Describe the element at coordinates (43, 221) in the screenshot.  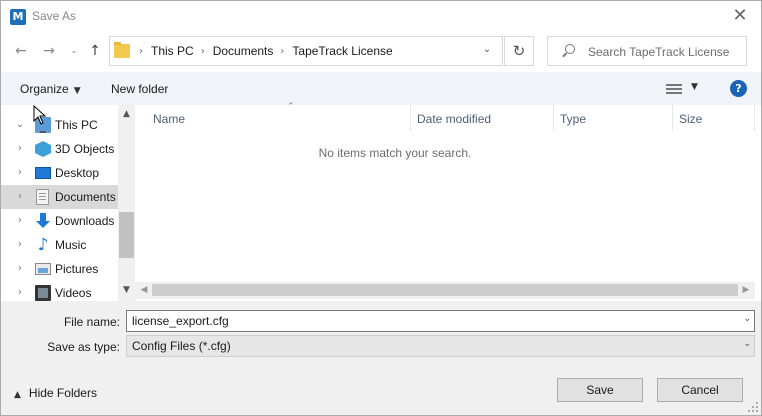
I see `download-icon` at that location.